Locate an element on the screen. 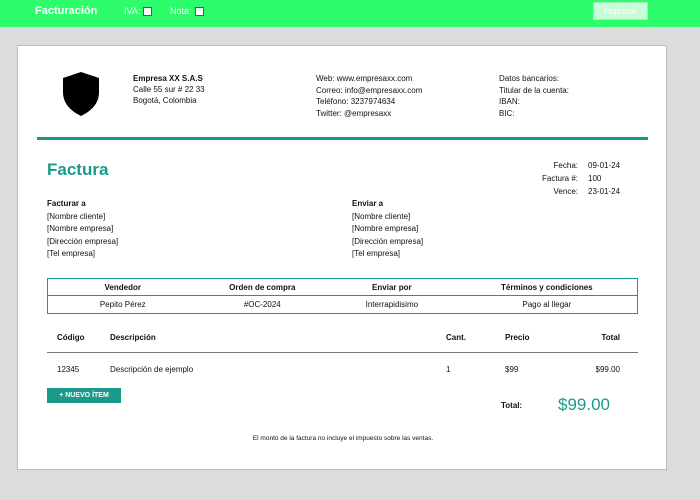 The width and height of the screenshot is (700, 500). contact-email: Correo: info@empresaxx.com is located at coordinates (369, 90).